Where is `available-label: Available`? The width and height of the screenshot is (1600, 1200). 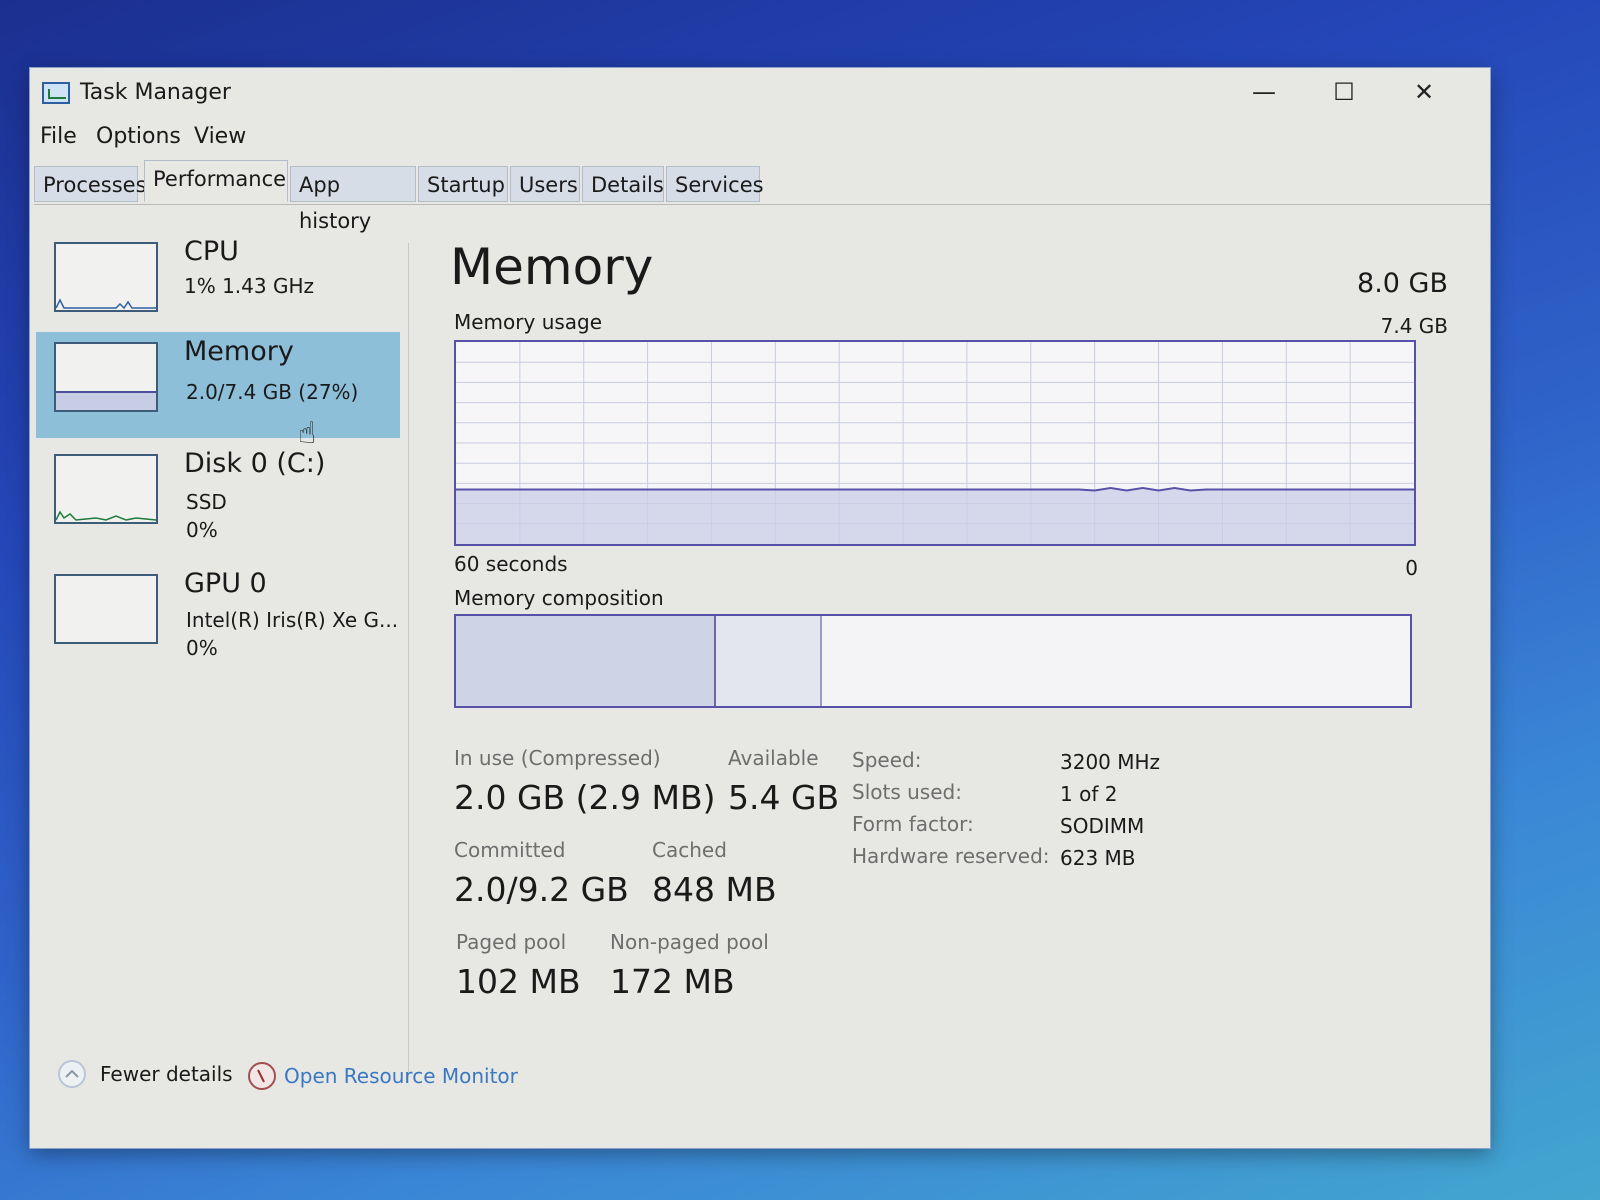 available-label: Available is located at coordinates (773, 758).